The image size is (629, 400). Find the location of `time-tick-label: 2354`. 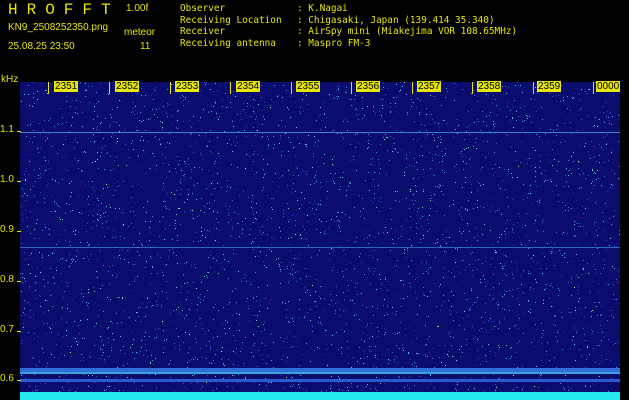

time-tick-label: 2354 is located at coordinates (248, 86).